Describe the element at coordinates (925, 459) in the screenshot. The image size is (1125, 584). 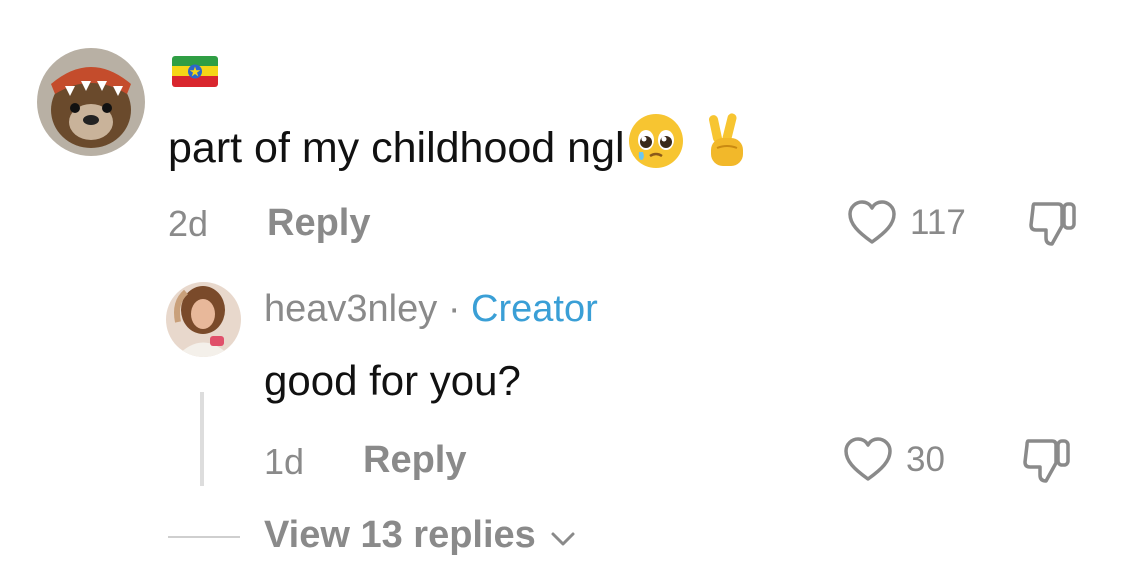
I see `like-count: 30` at that location.